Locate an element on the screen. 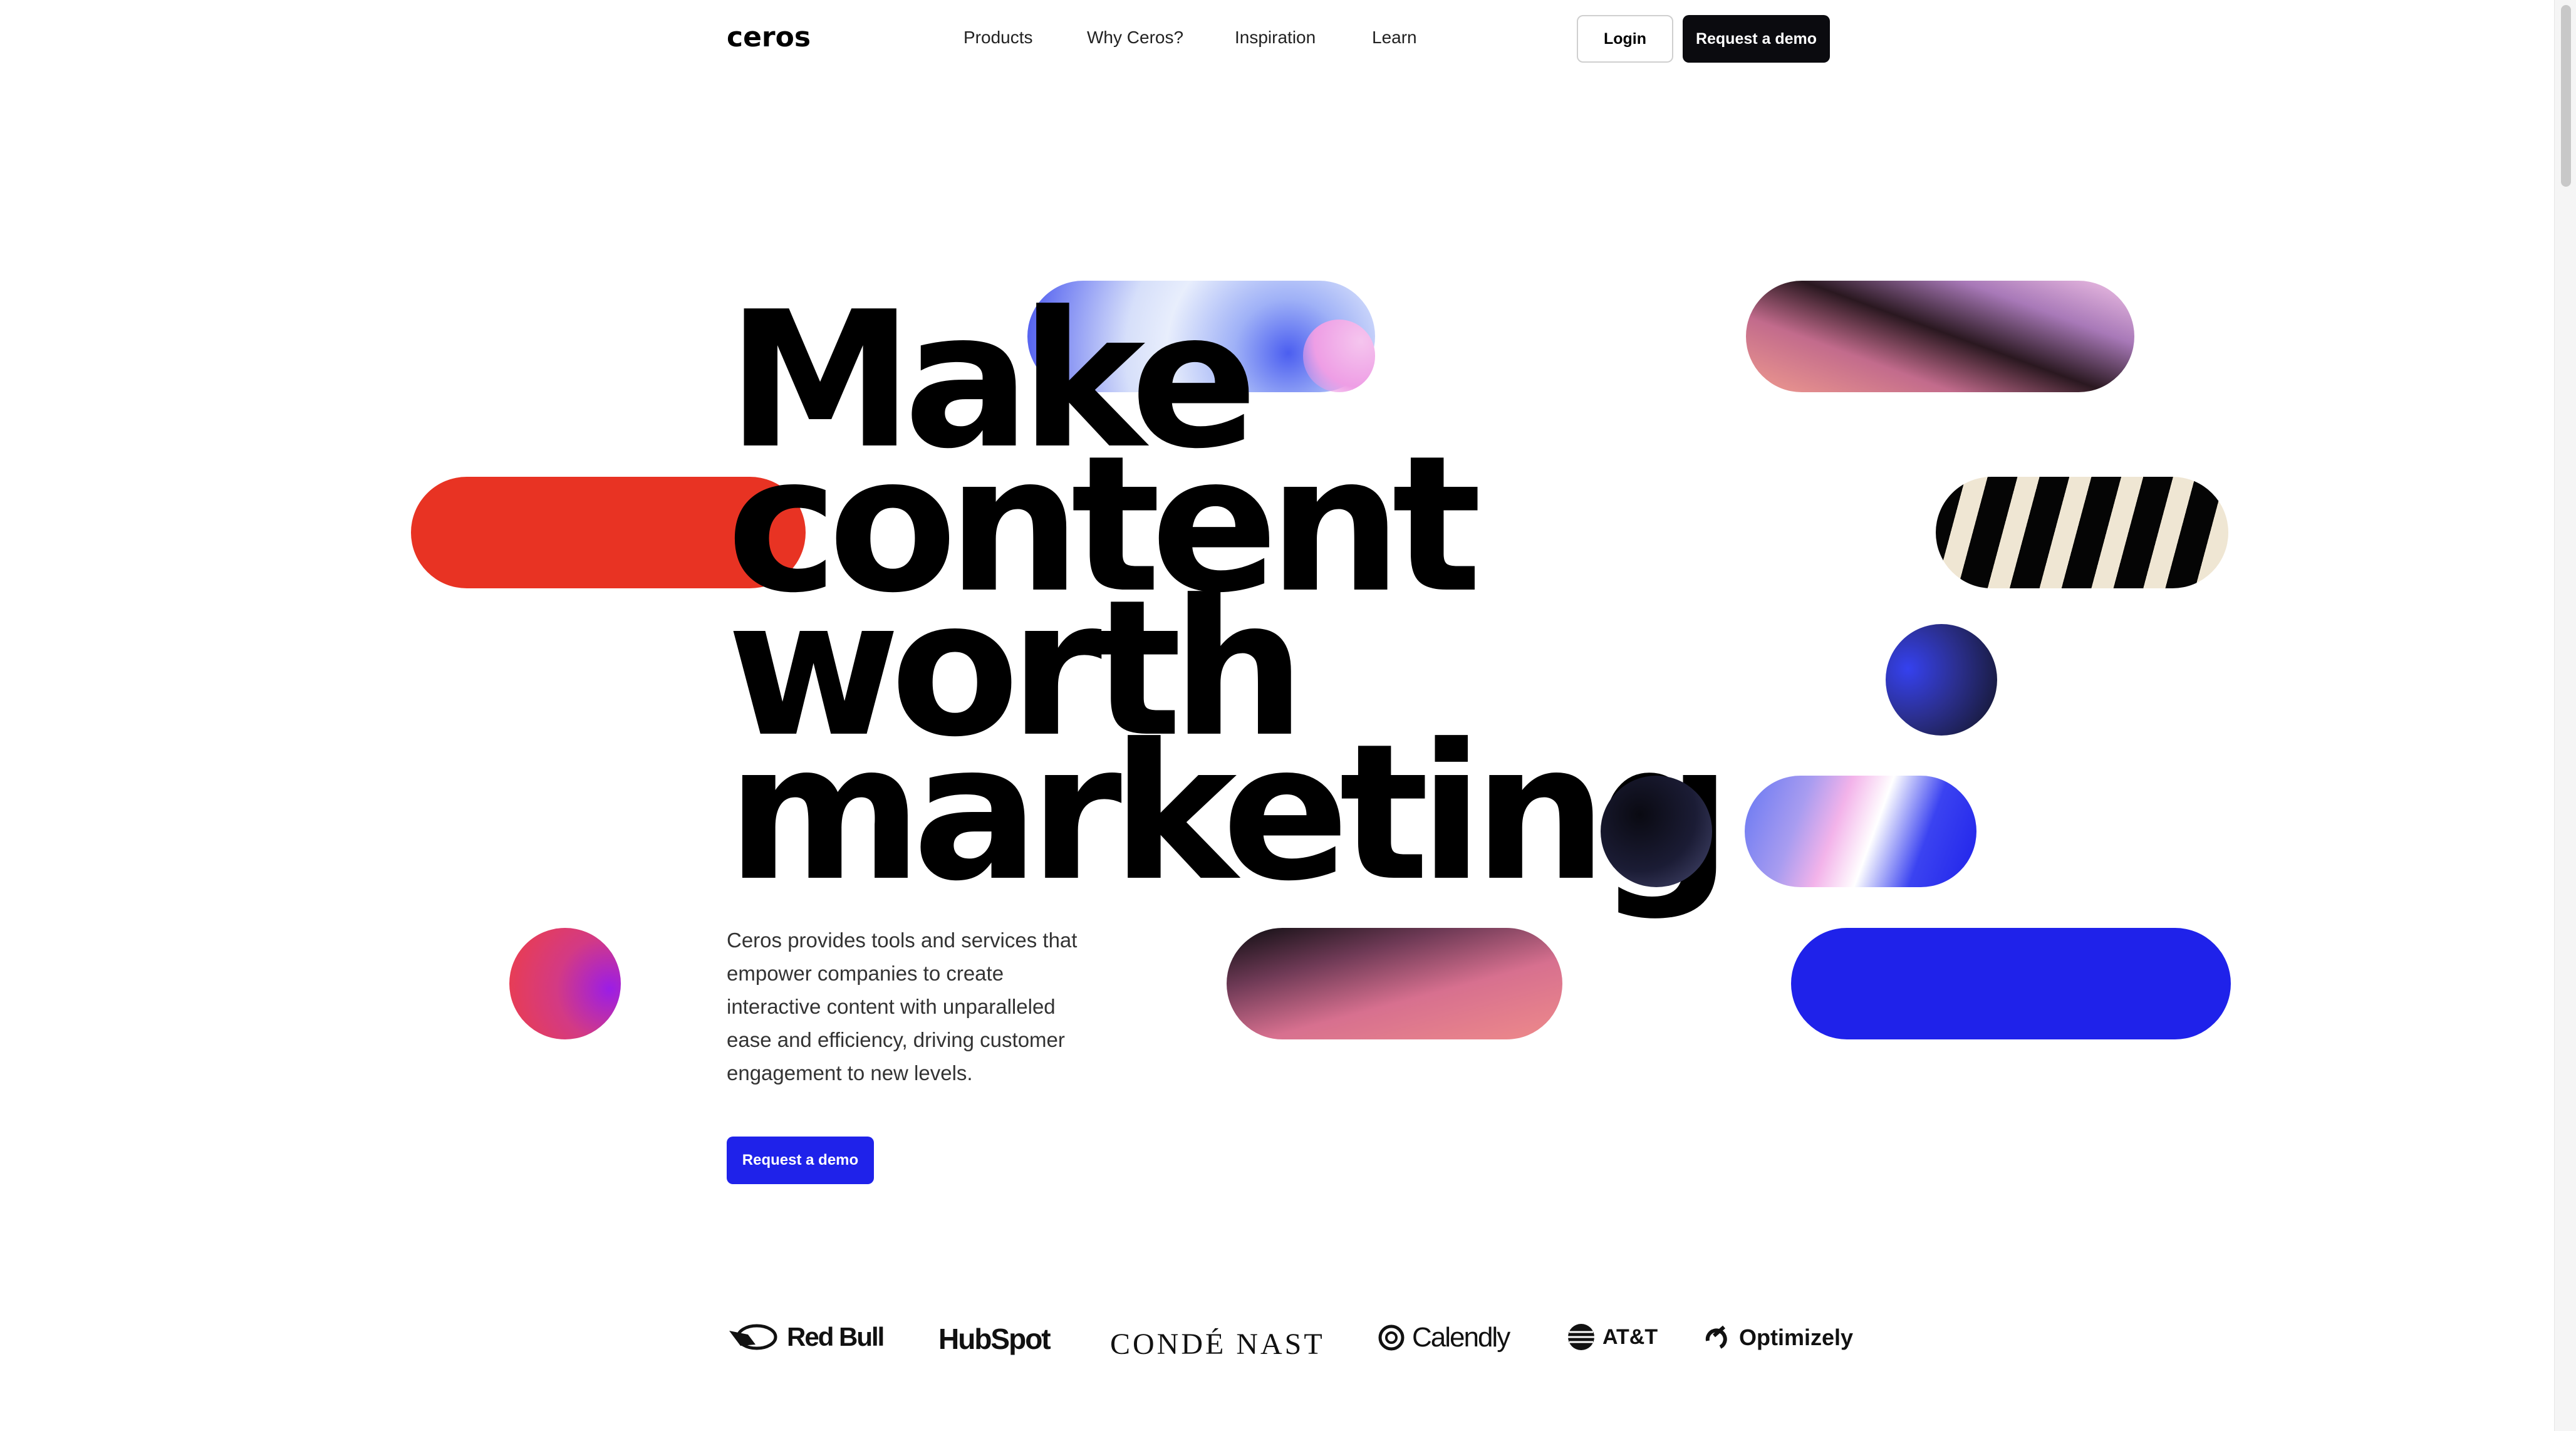 This screenshot has height=1431, width=2576. optimizely-wordmark: Optimizely is located at coordinates (1797, 1337).